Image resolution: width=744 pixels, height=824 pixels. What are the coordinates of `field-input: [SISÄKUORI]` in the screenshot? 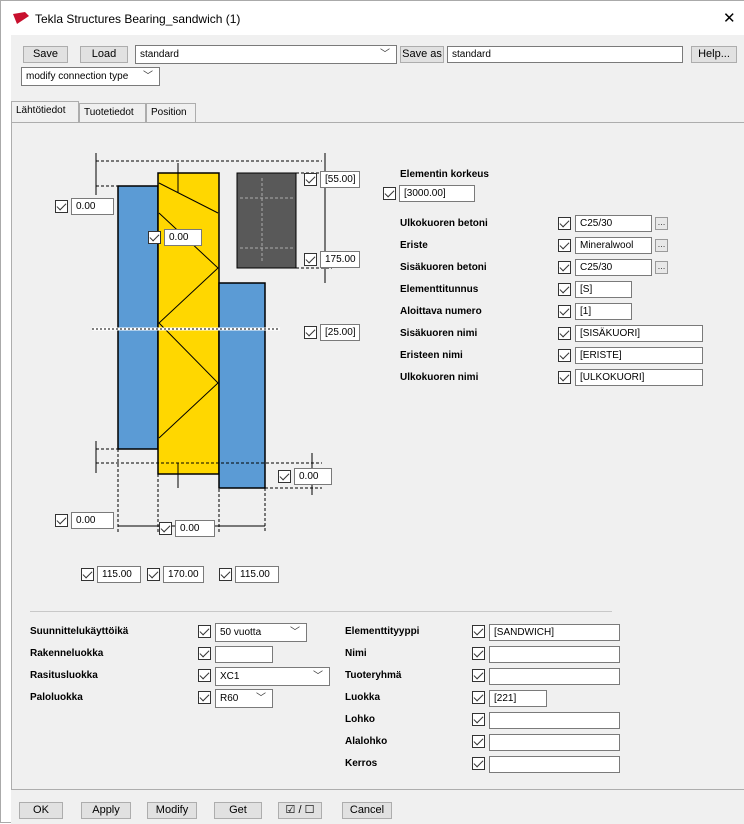 It's located at (639, 333).